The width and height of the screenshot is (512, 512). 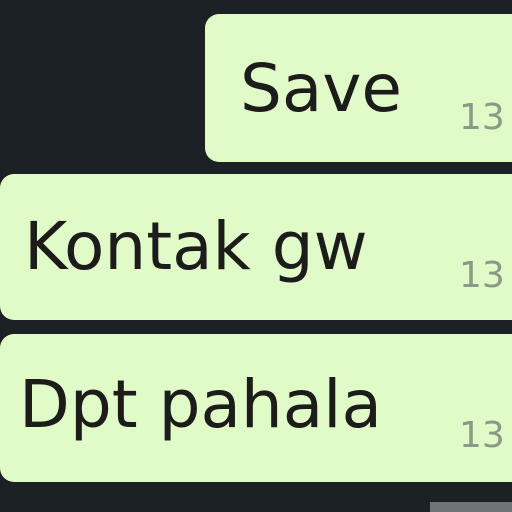 What do you see at coordinates (196, 246) in the screenshot?
I see `message-text: Kontak gw` at bounding box center [196, 246].